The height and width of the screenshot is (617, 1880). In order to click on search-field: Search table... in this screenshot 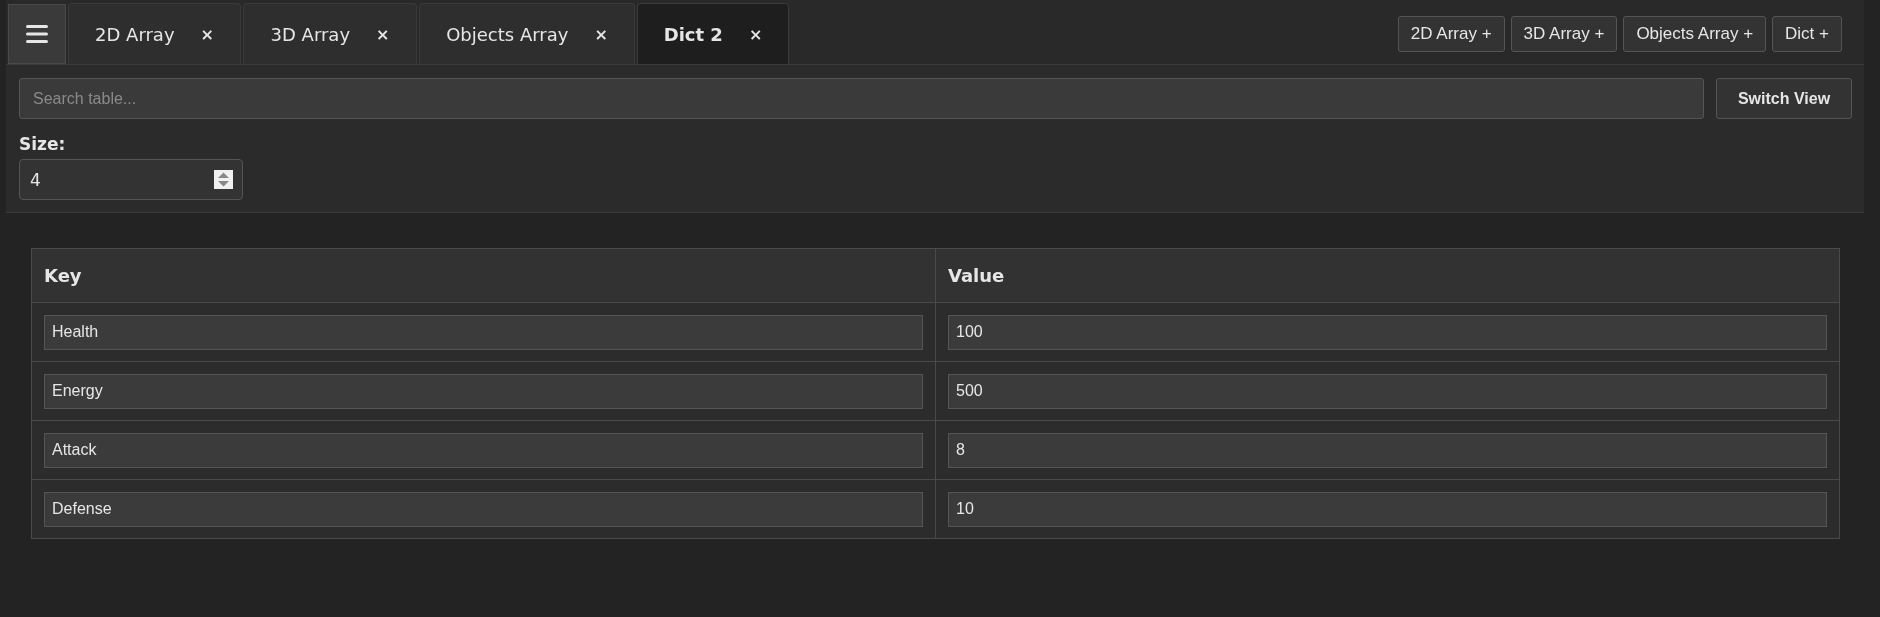, I will do `click(861, 98)`.